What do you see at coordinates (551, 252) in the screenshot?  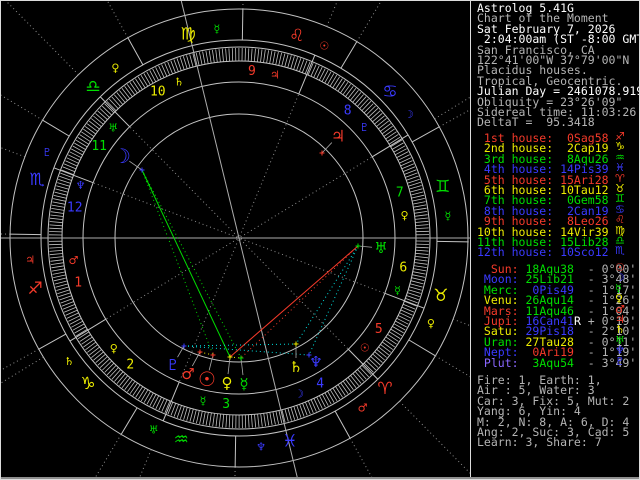 I see `house-row: 12th house: 10Sco12 ♏` at bounding box center [551, 252].